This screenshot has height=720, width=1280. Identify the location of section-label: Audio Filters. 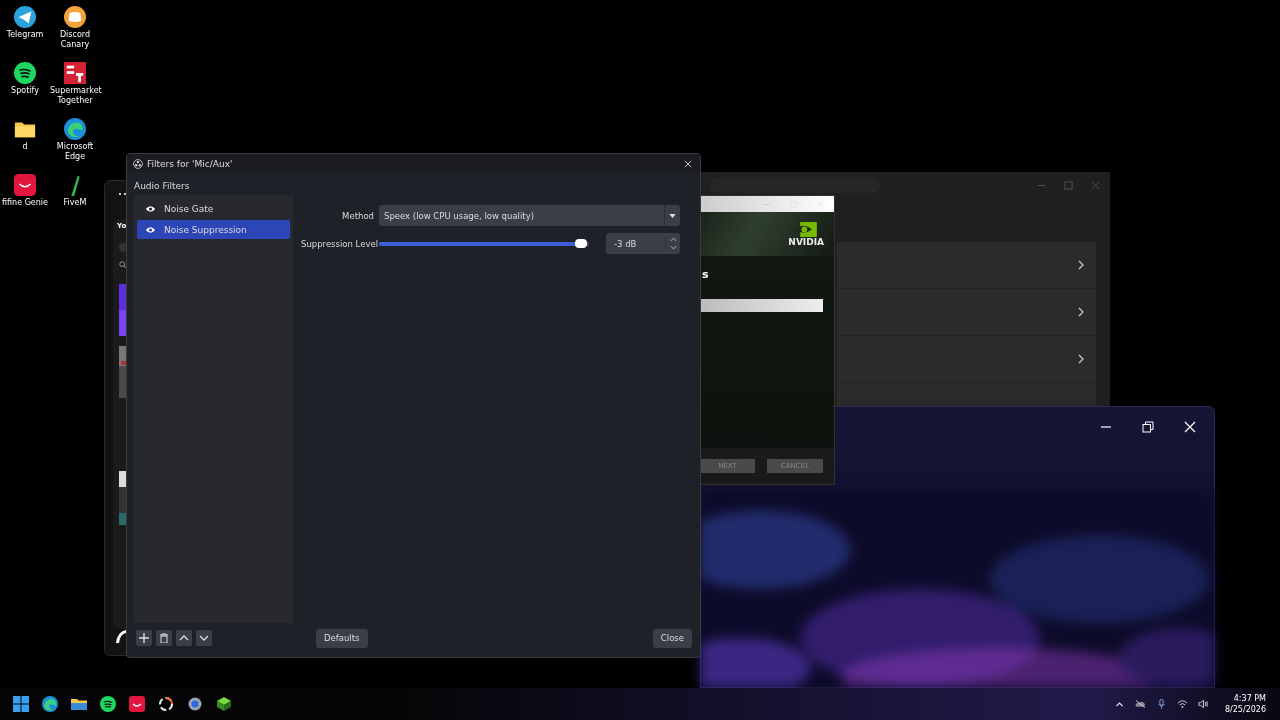
(162, 186).